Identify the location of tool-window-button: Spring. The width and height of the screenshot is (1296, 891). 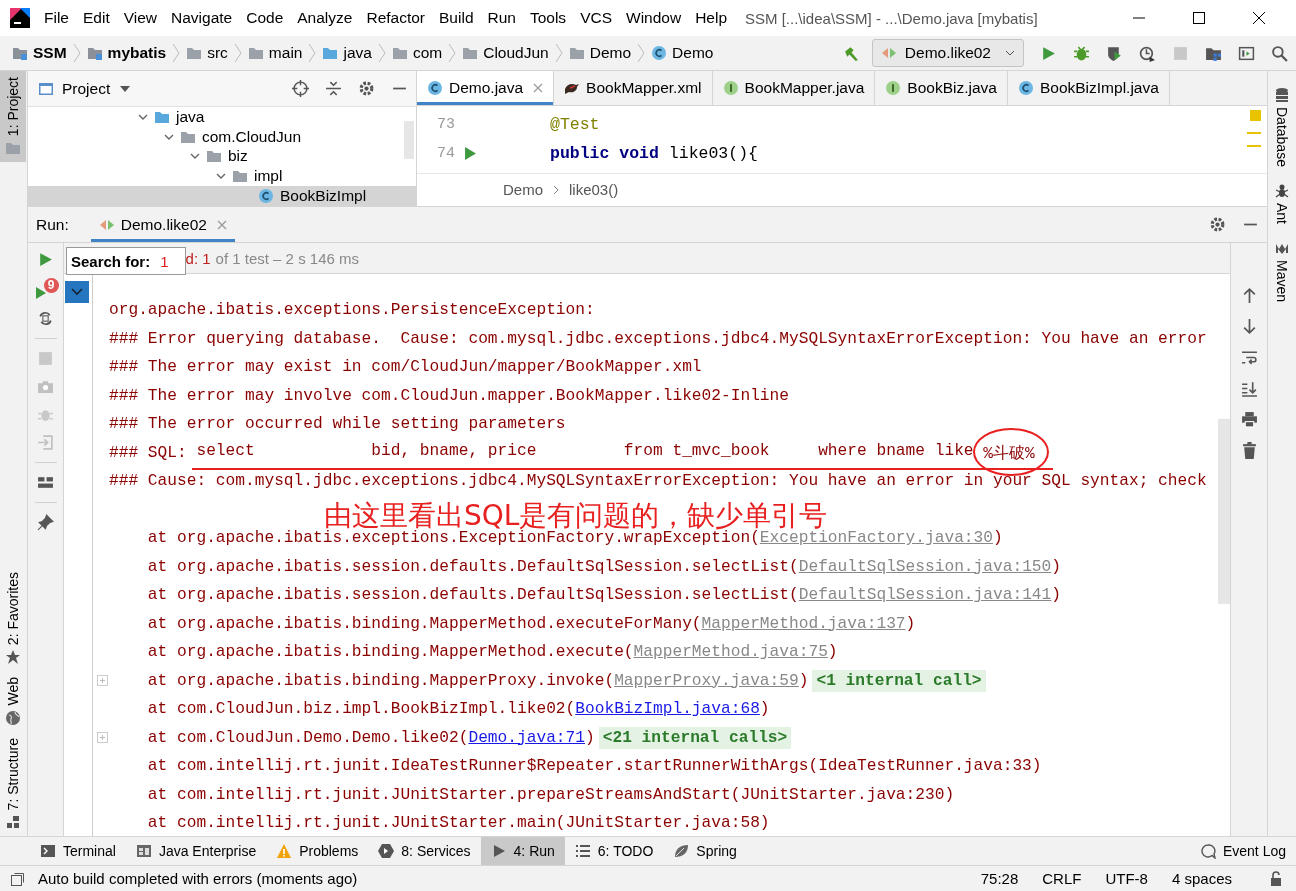
(705, 851).